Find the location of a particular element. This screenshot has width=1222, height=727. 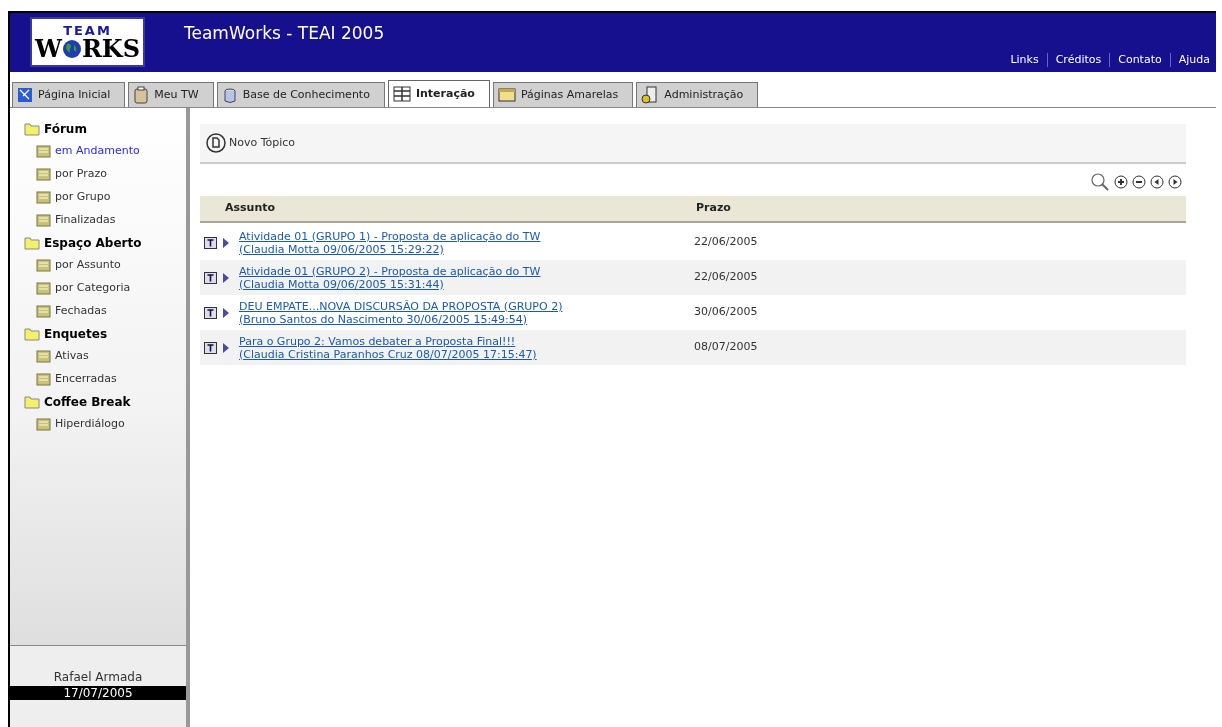

sidebar-group: Fórum is located at coordinates (105, 129).